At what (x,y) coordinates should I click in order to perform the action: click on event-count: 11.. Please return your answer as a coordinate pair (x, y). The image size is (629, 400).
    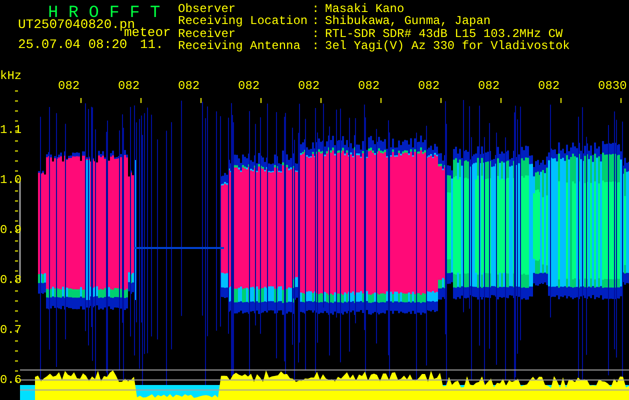
    Looking at the image, I should click on (152, 45).